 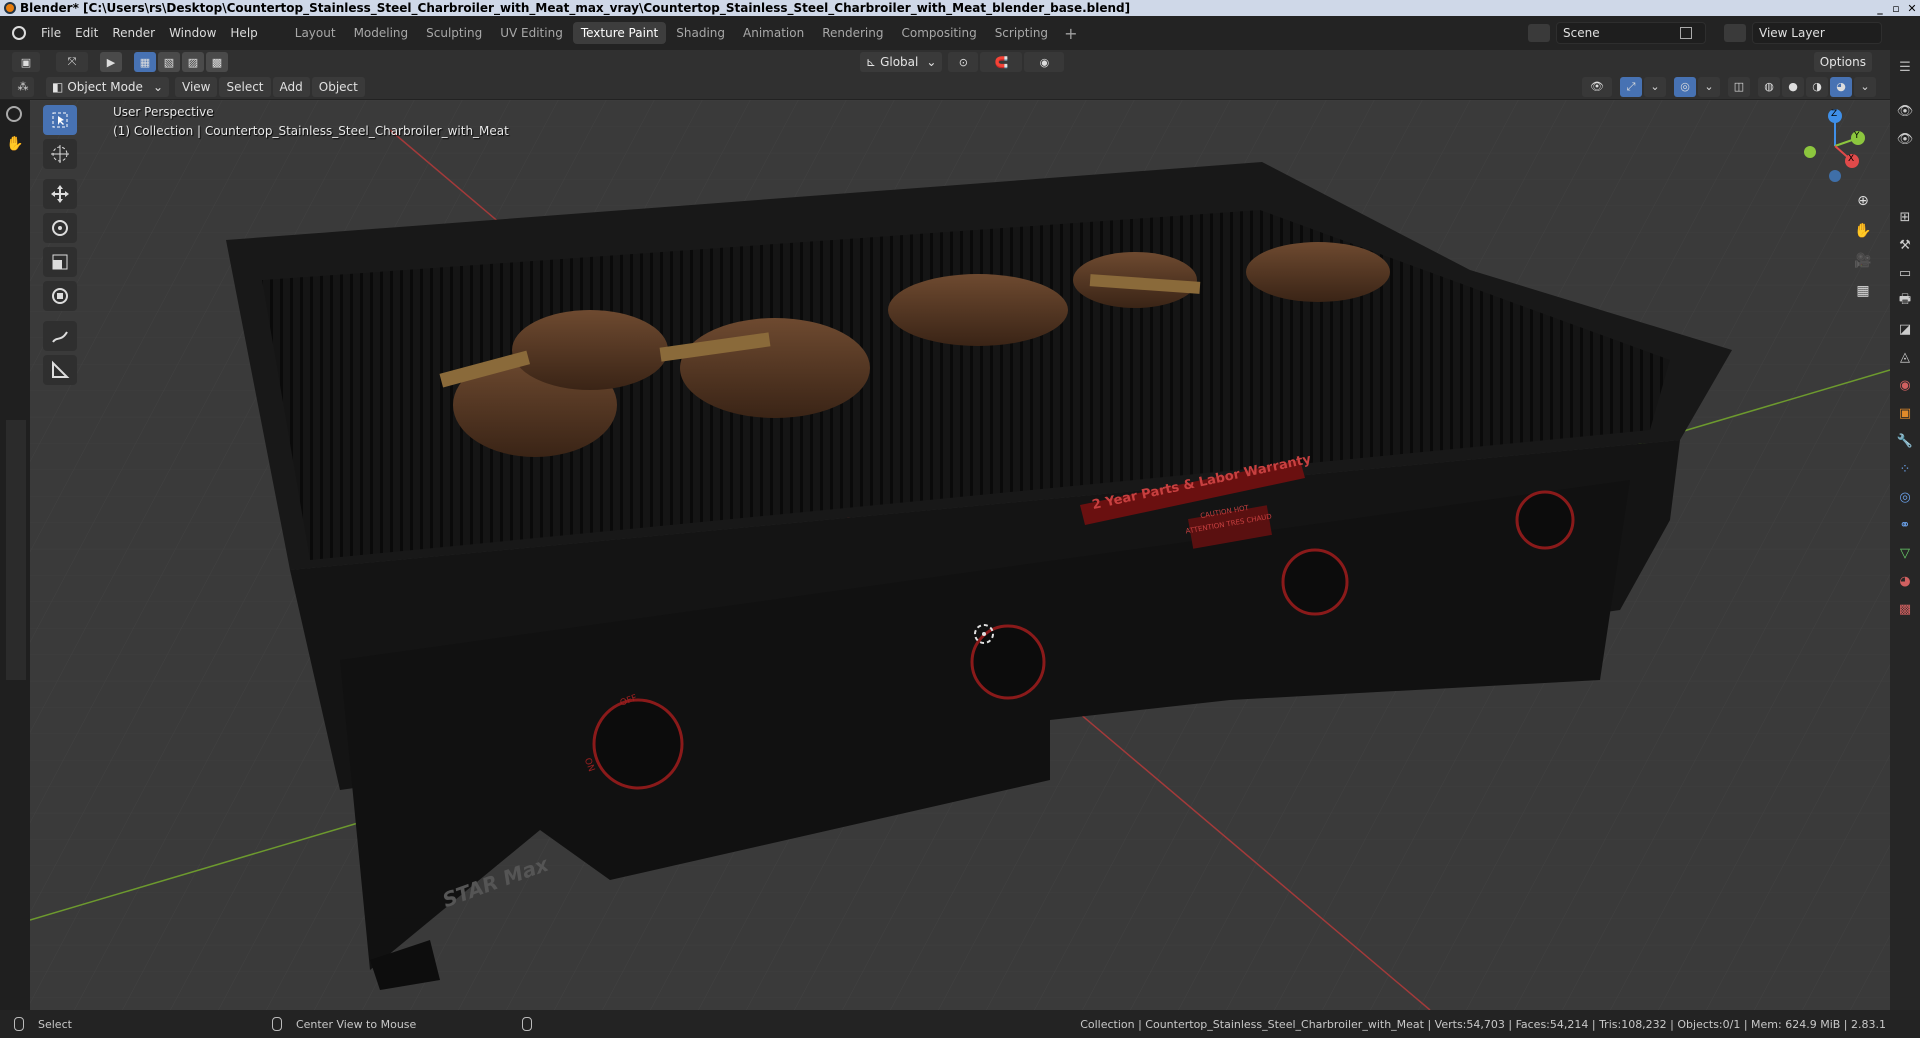 I want to click on menu-object: Object, so click(x=338, y=86).